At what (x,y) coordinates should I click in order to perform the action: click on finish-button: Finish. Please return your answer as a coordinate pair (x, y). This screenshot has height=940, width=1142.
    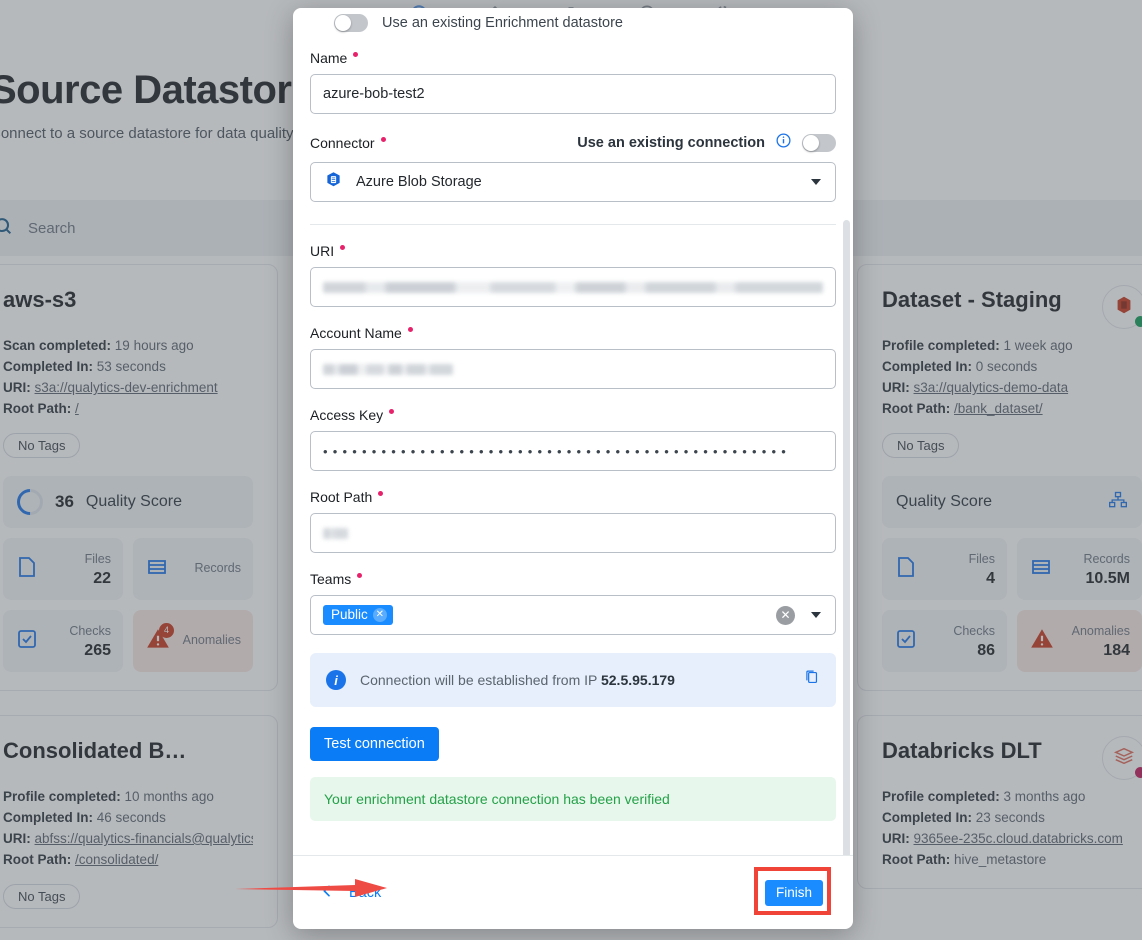
    Looking at the image, I should click on (793, 892).